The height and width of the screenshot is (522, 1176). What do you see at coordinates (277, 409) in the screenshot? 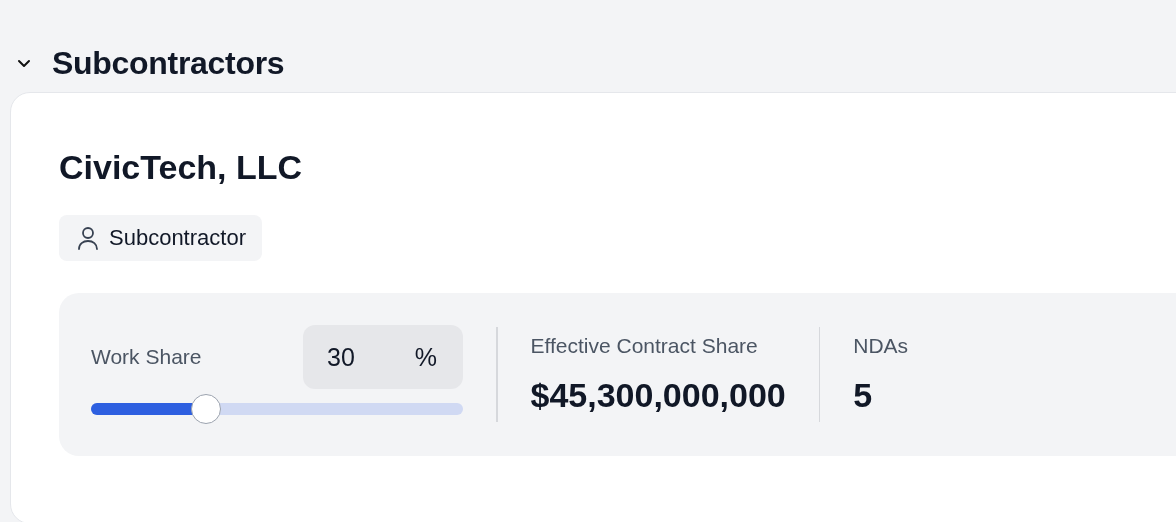
I see `work-share-slider` at bounding box center [277, 409].